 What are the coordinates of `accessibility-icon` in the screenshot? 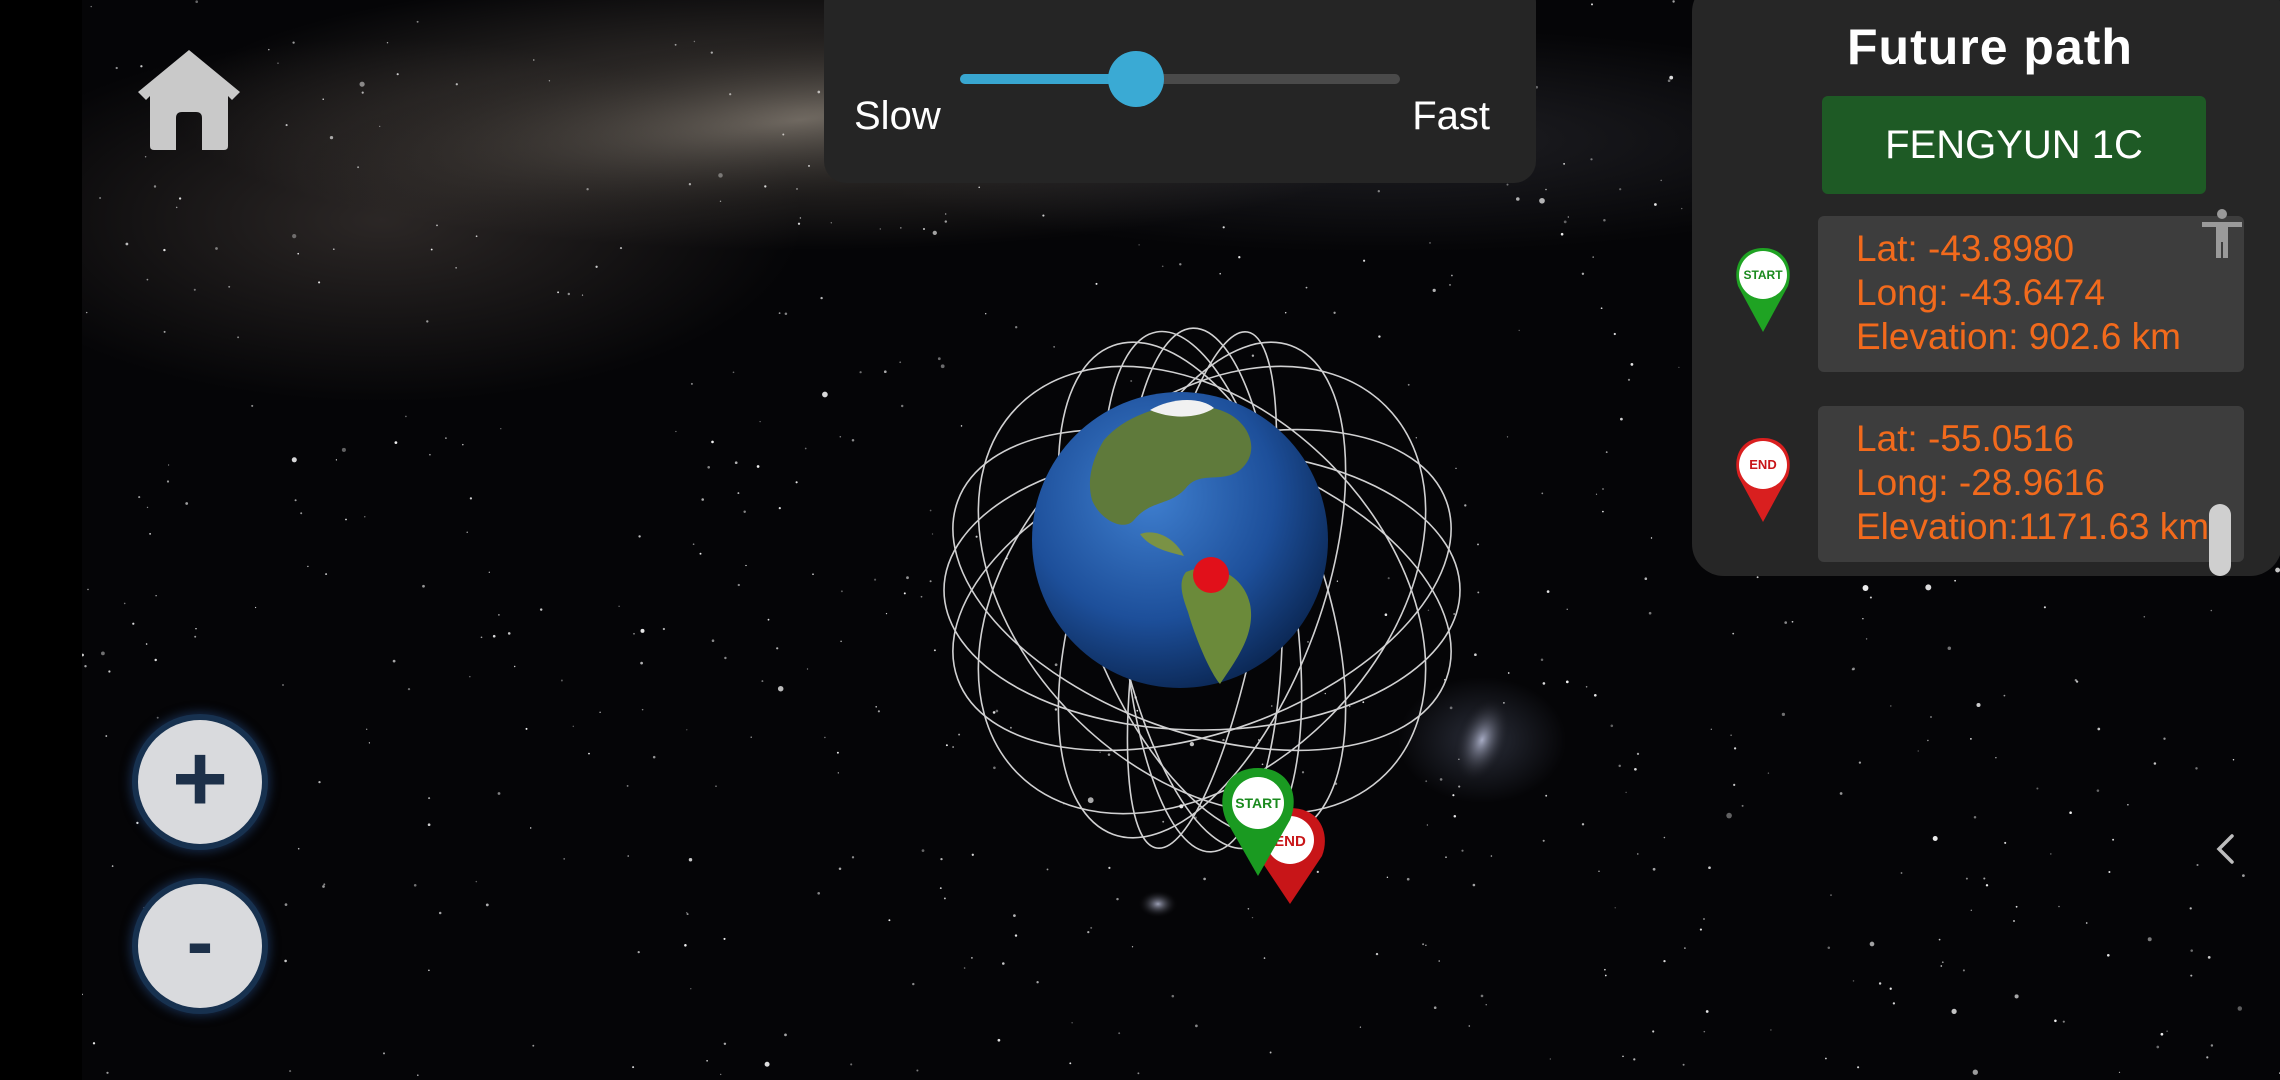 It's located at (2222, 234).